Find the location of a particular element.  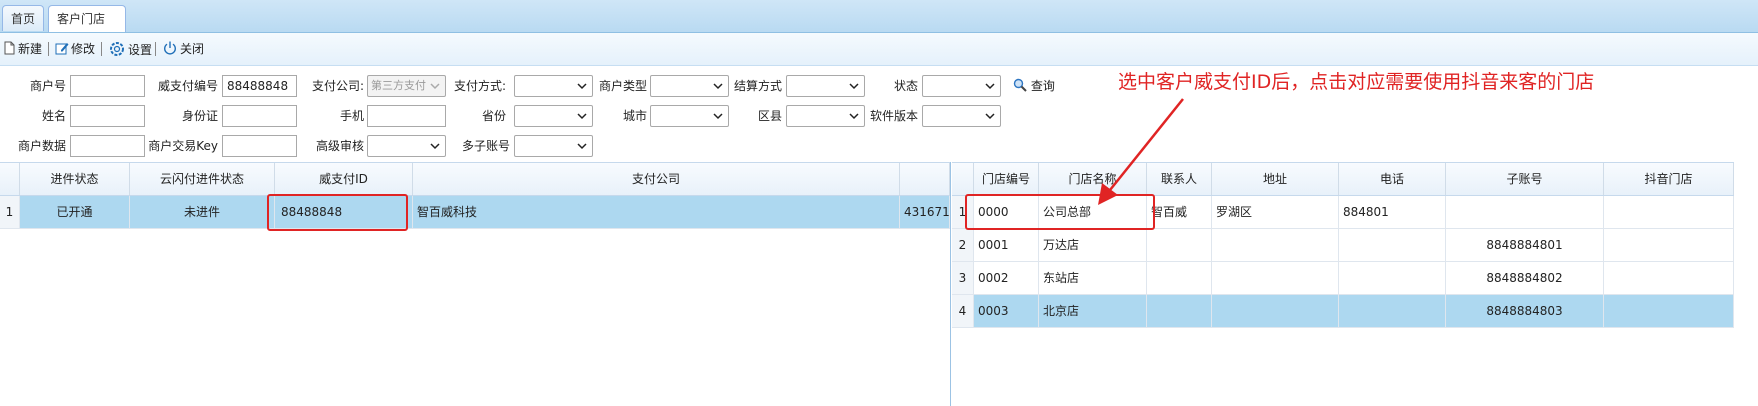

edit-icon is located at coordinates (62, 49).